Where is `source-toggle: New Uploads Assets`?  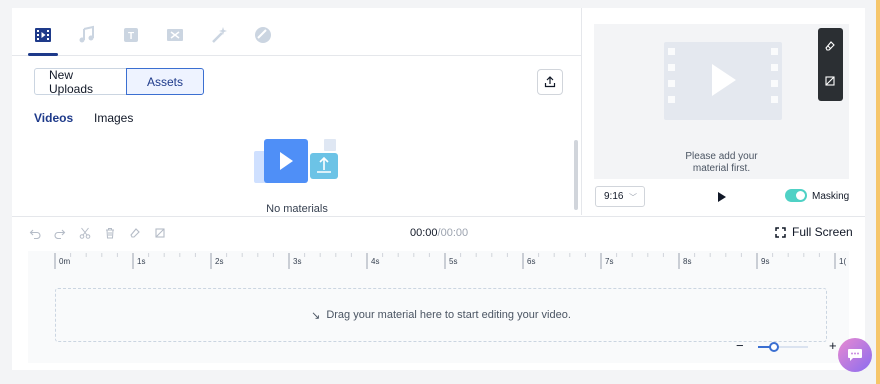 source-toggle: New Uploads Assets is located at coordinates (119, 82).